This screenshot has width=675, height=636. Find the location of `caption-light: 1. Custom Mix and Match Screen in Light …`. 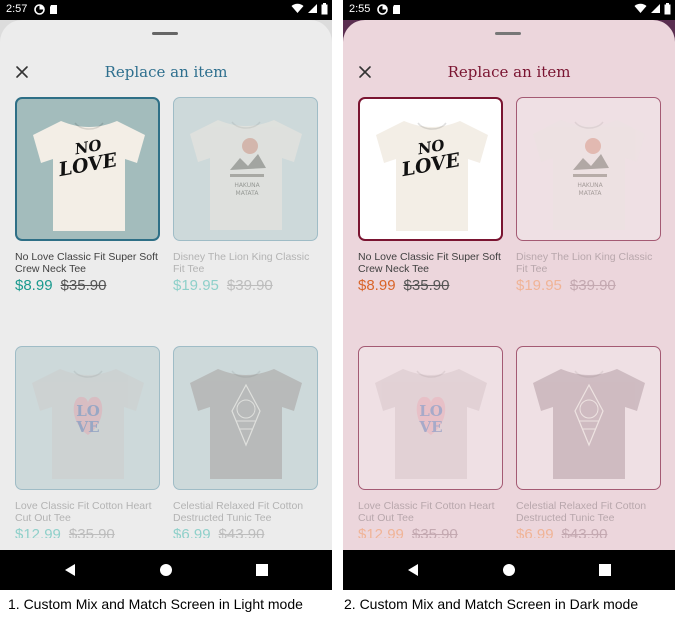

caption-light: 1. Custom Mix and Match Screen in Light … is located at coordinates (155, 604).